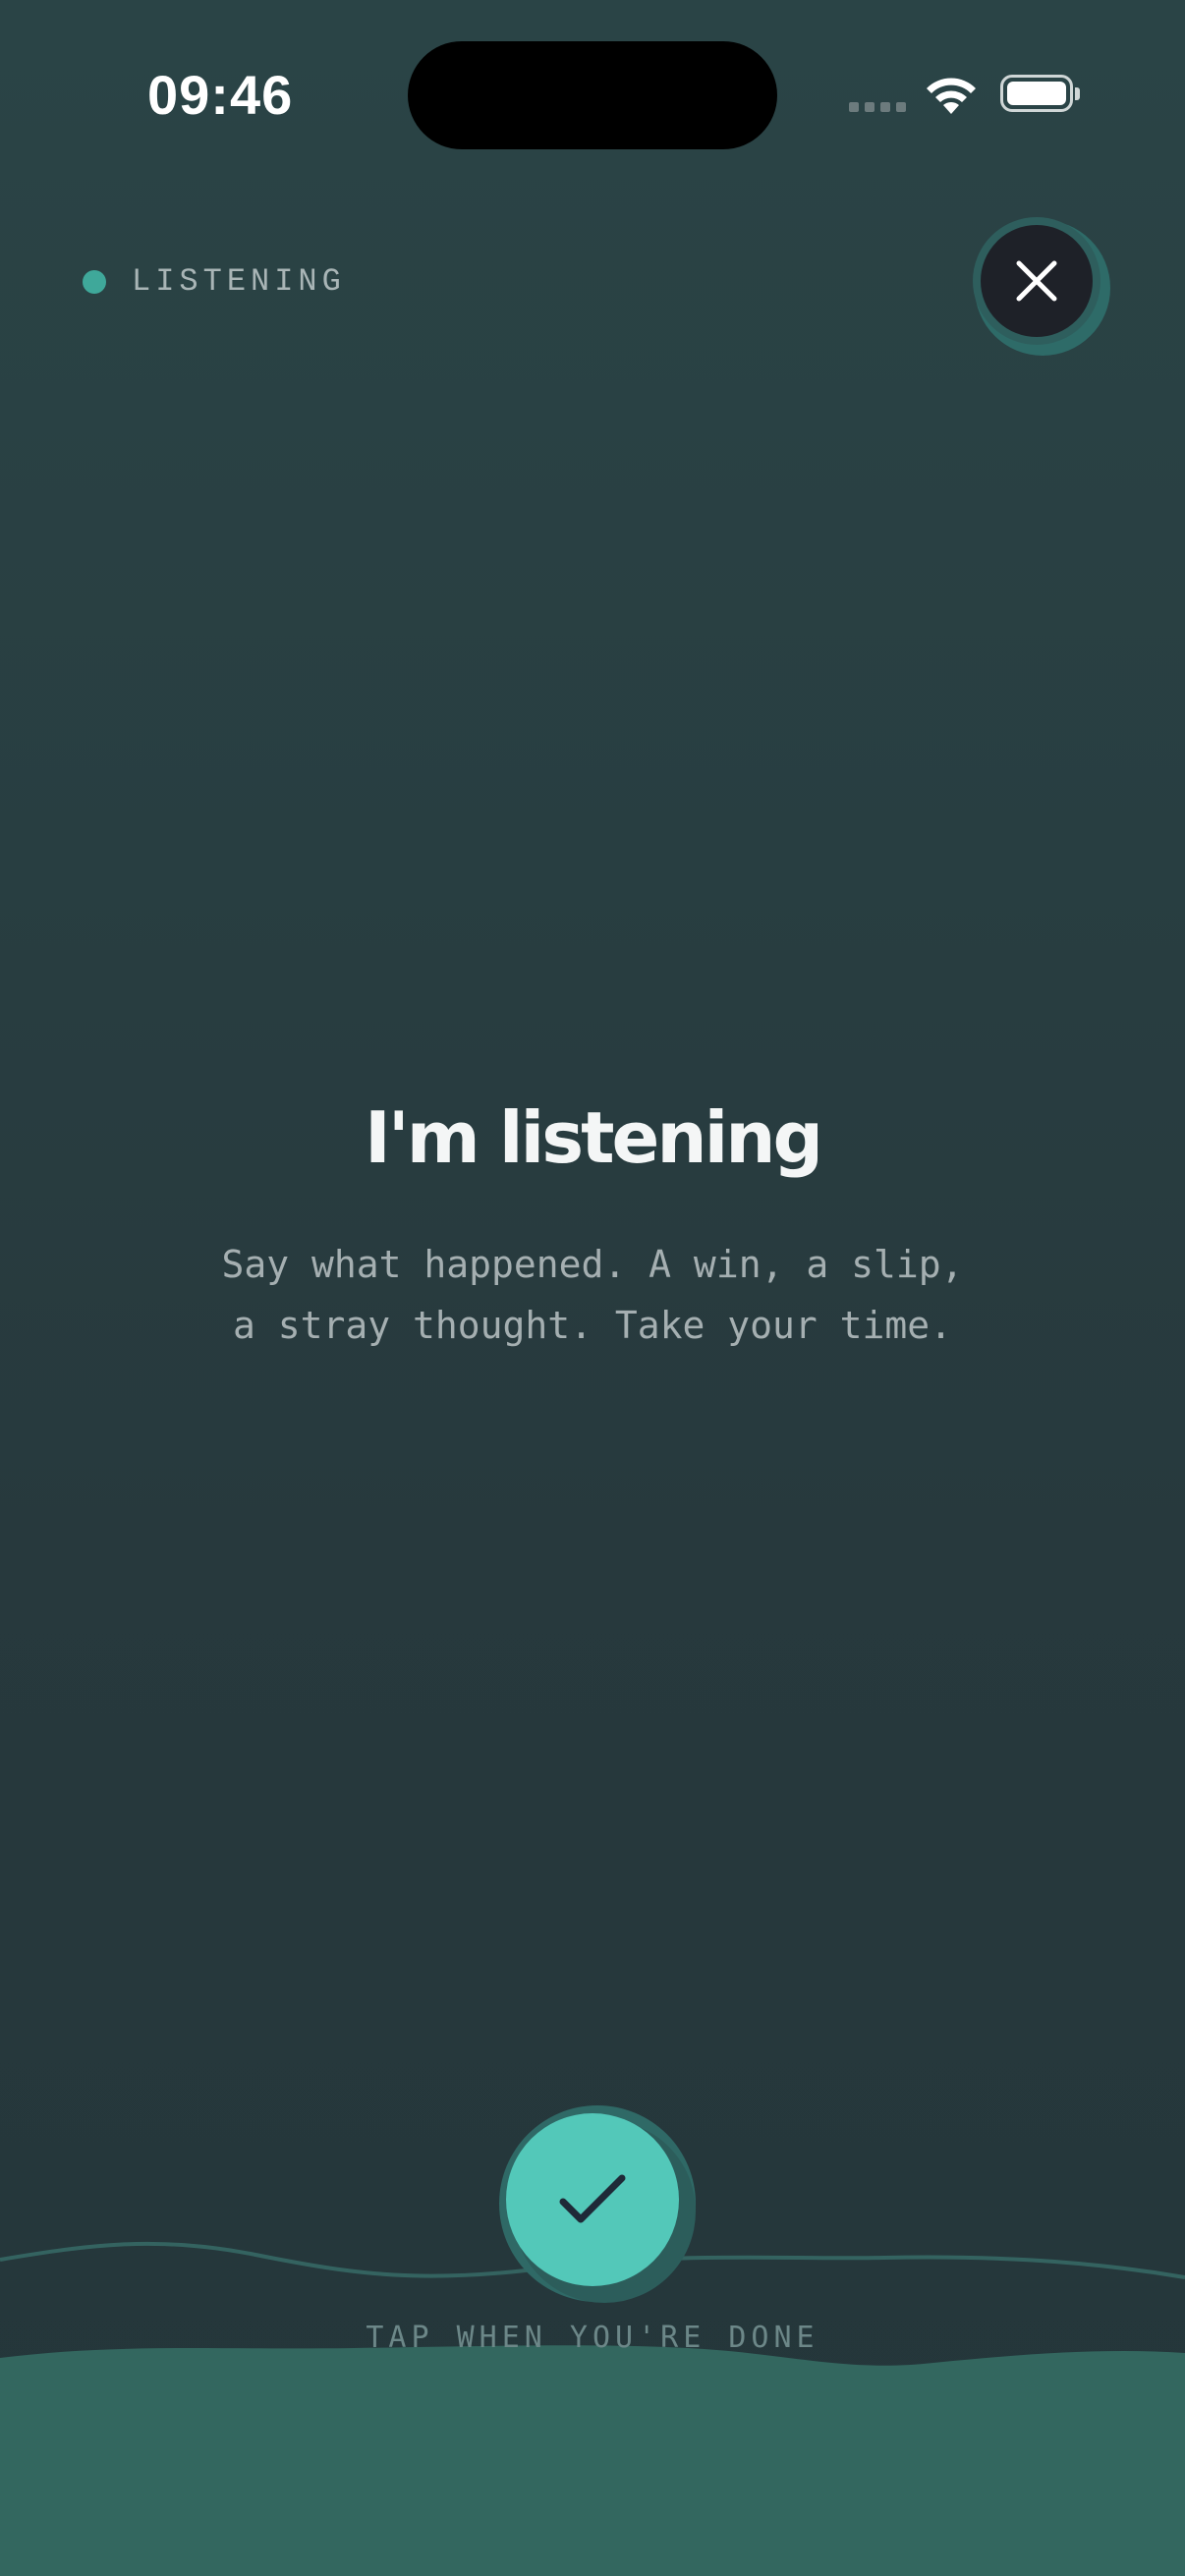 This screenshot has width=1185, height=2576. I want to click on close-icon, so click(1037, 281).